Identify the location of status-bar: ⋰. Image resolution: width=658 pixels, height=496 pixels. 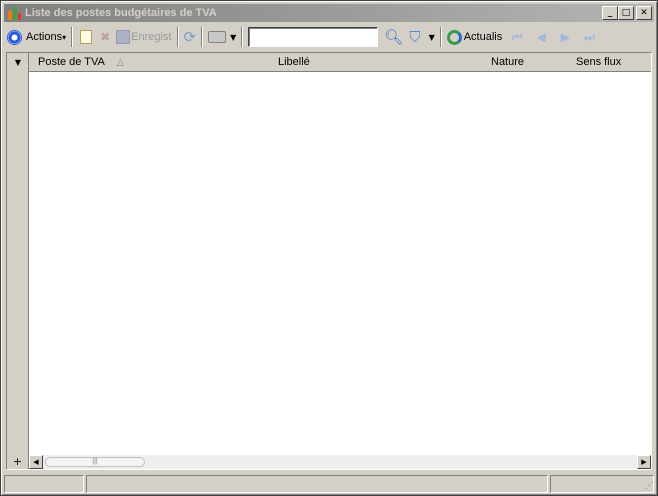
(330, 484).